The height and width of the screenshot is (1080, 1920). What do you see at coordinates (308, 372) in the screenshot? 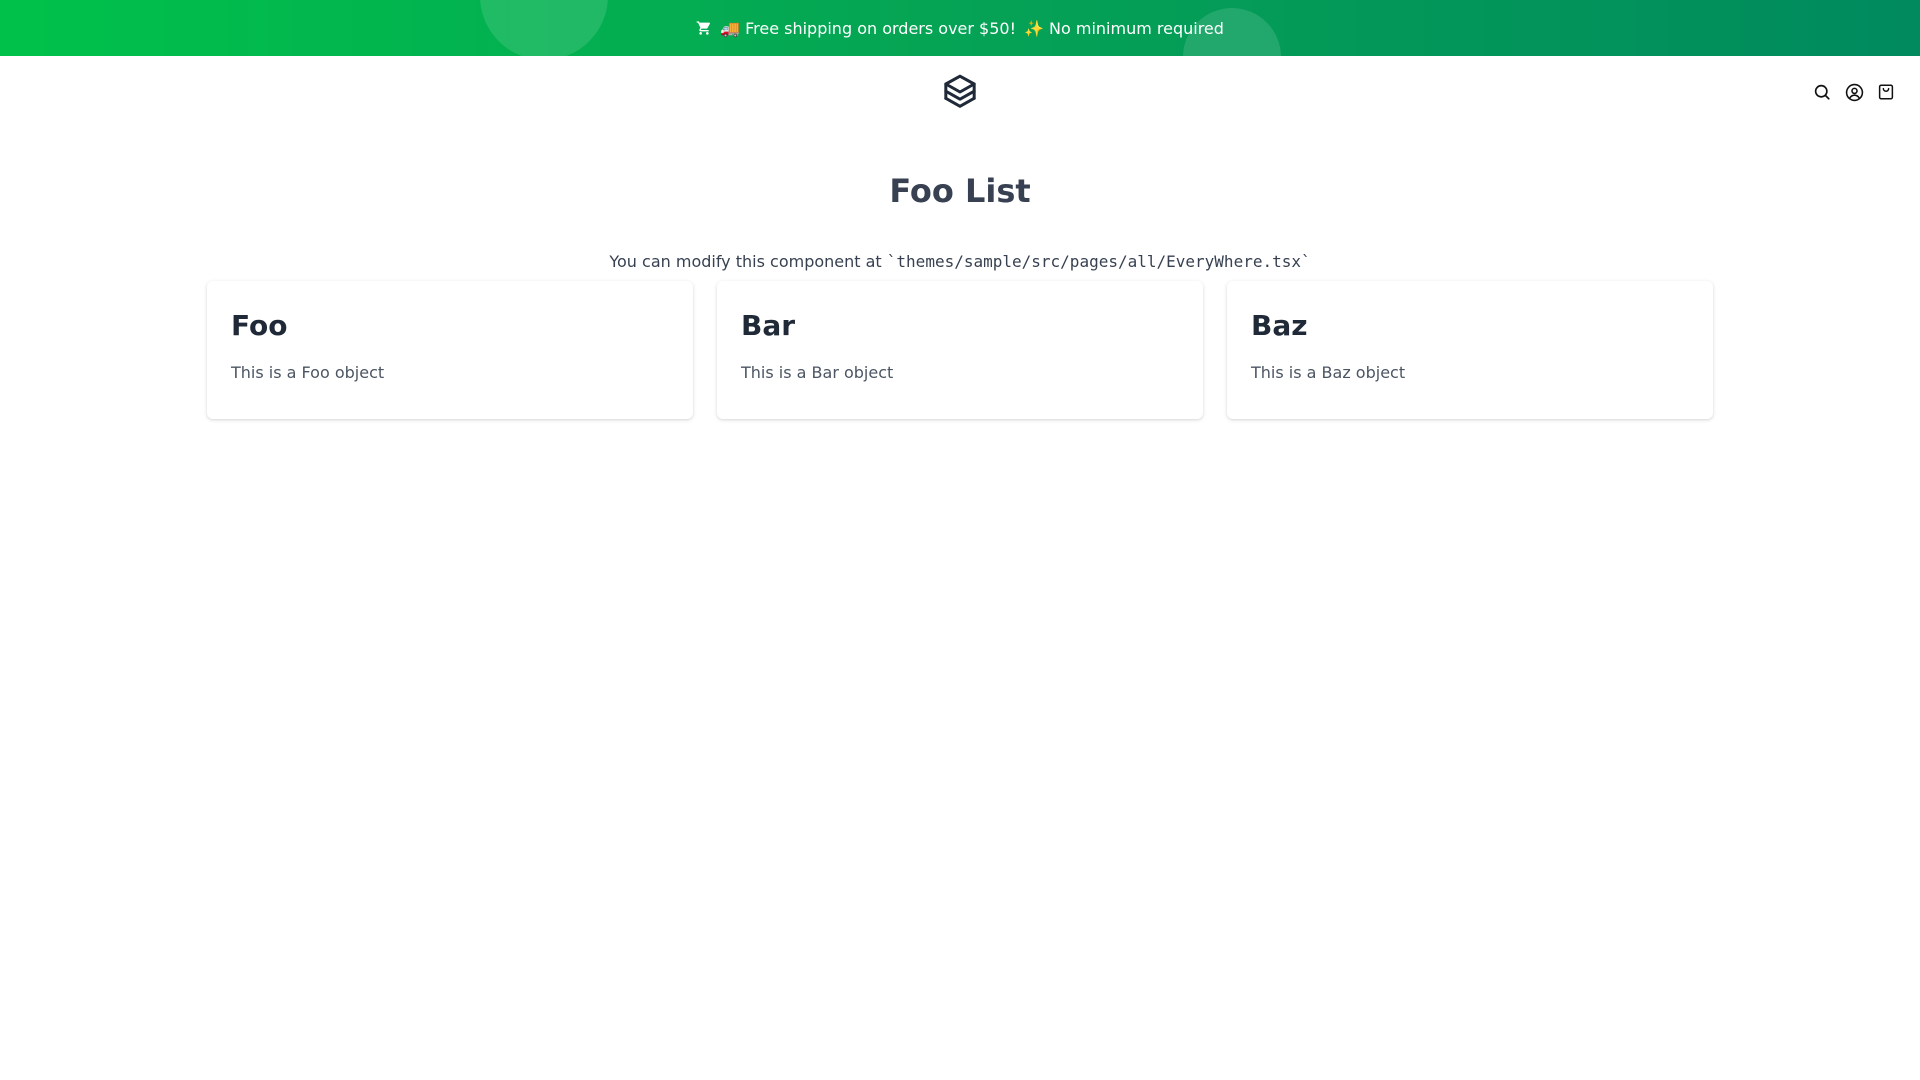
I see `card-body: This is a Foo object` at bounding box center [308, 372].